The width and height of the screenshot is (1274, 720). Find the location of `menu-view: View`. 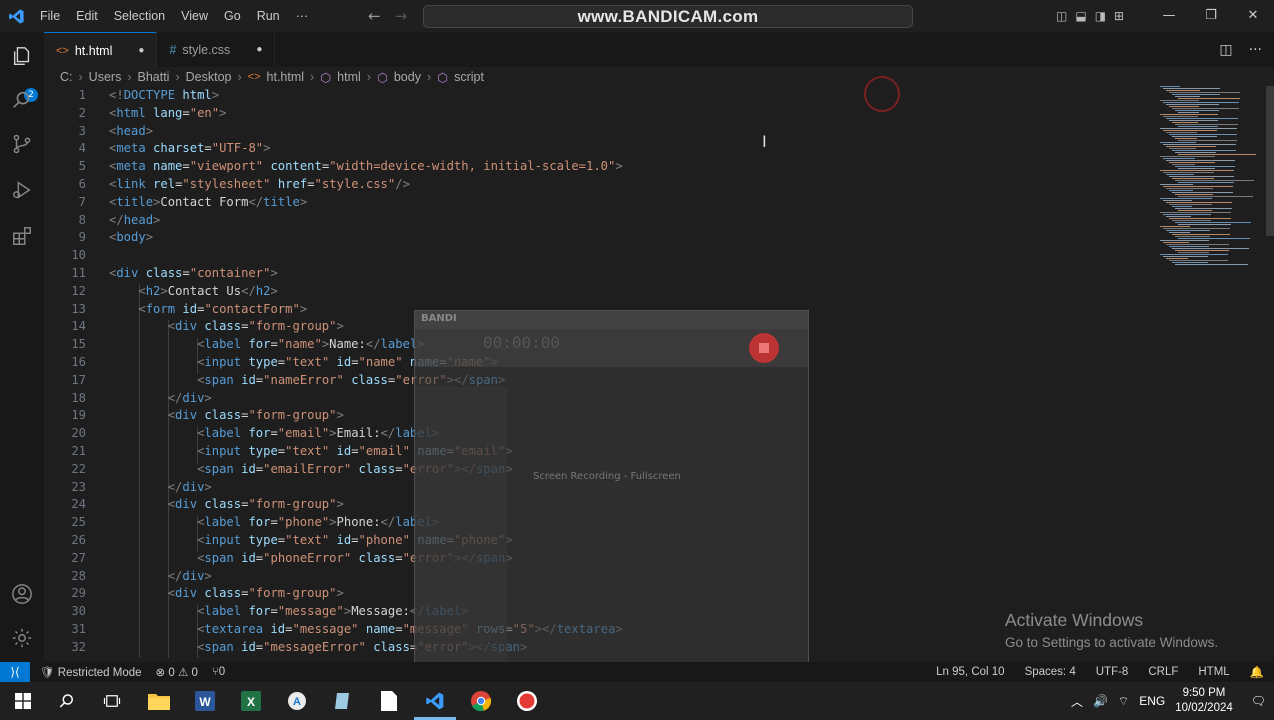

menu-view: View is located at coordinates (194, 16).